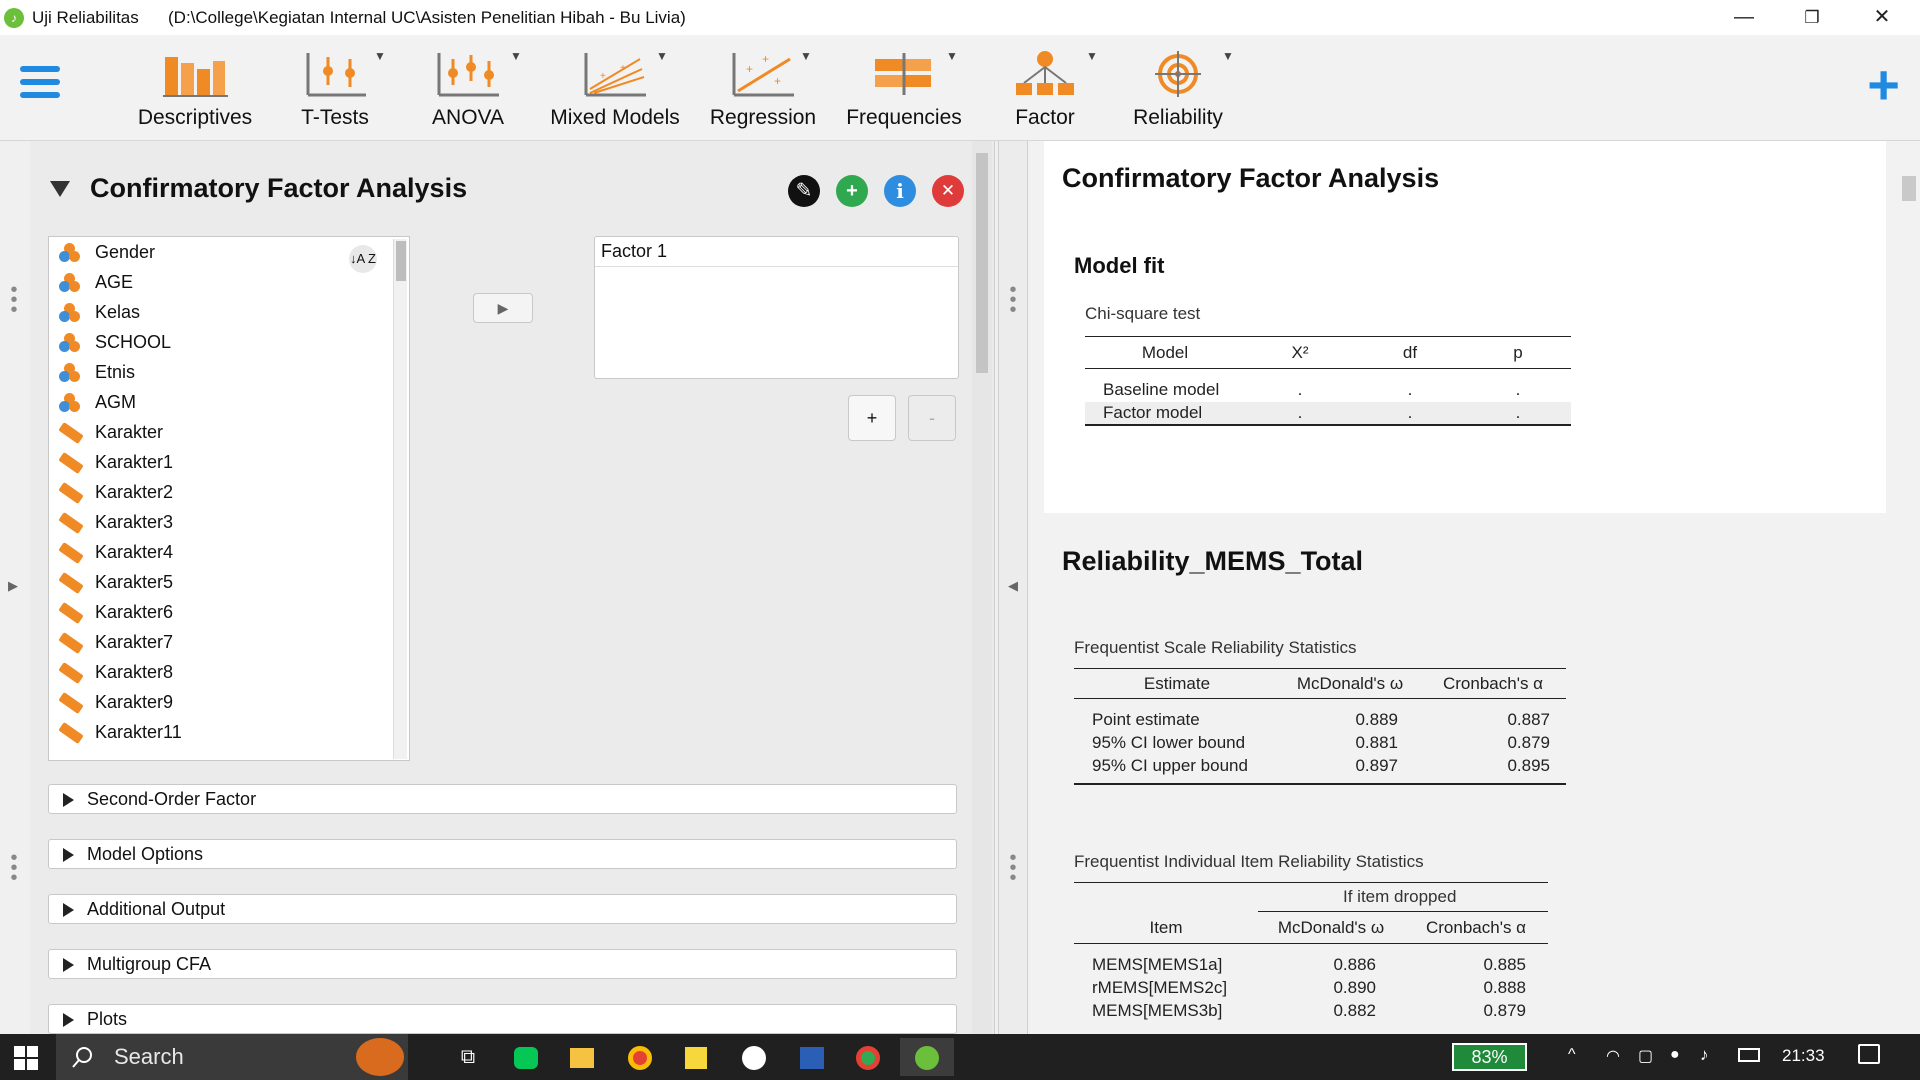 The width and height of the screenshot is (1920, 1080). What do you see at coordinates (1157, 964) in the screenshot?
I see `table-cell: MEMS[MEMS1a]` at bounding box center [1157, 964].